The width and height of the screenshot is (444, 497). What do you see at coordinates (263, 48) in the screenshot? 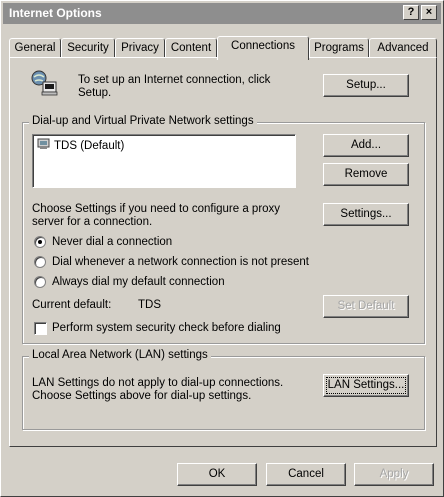
I see `tab-connections: Connections` at bounding box center [263, 48].